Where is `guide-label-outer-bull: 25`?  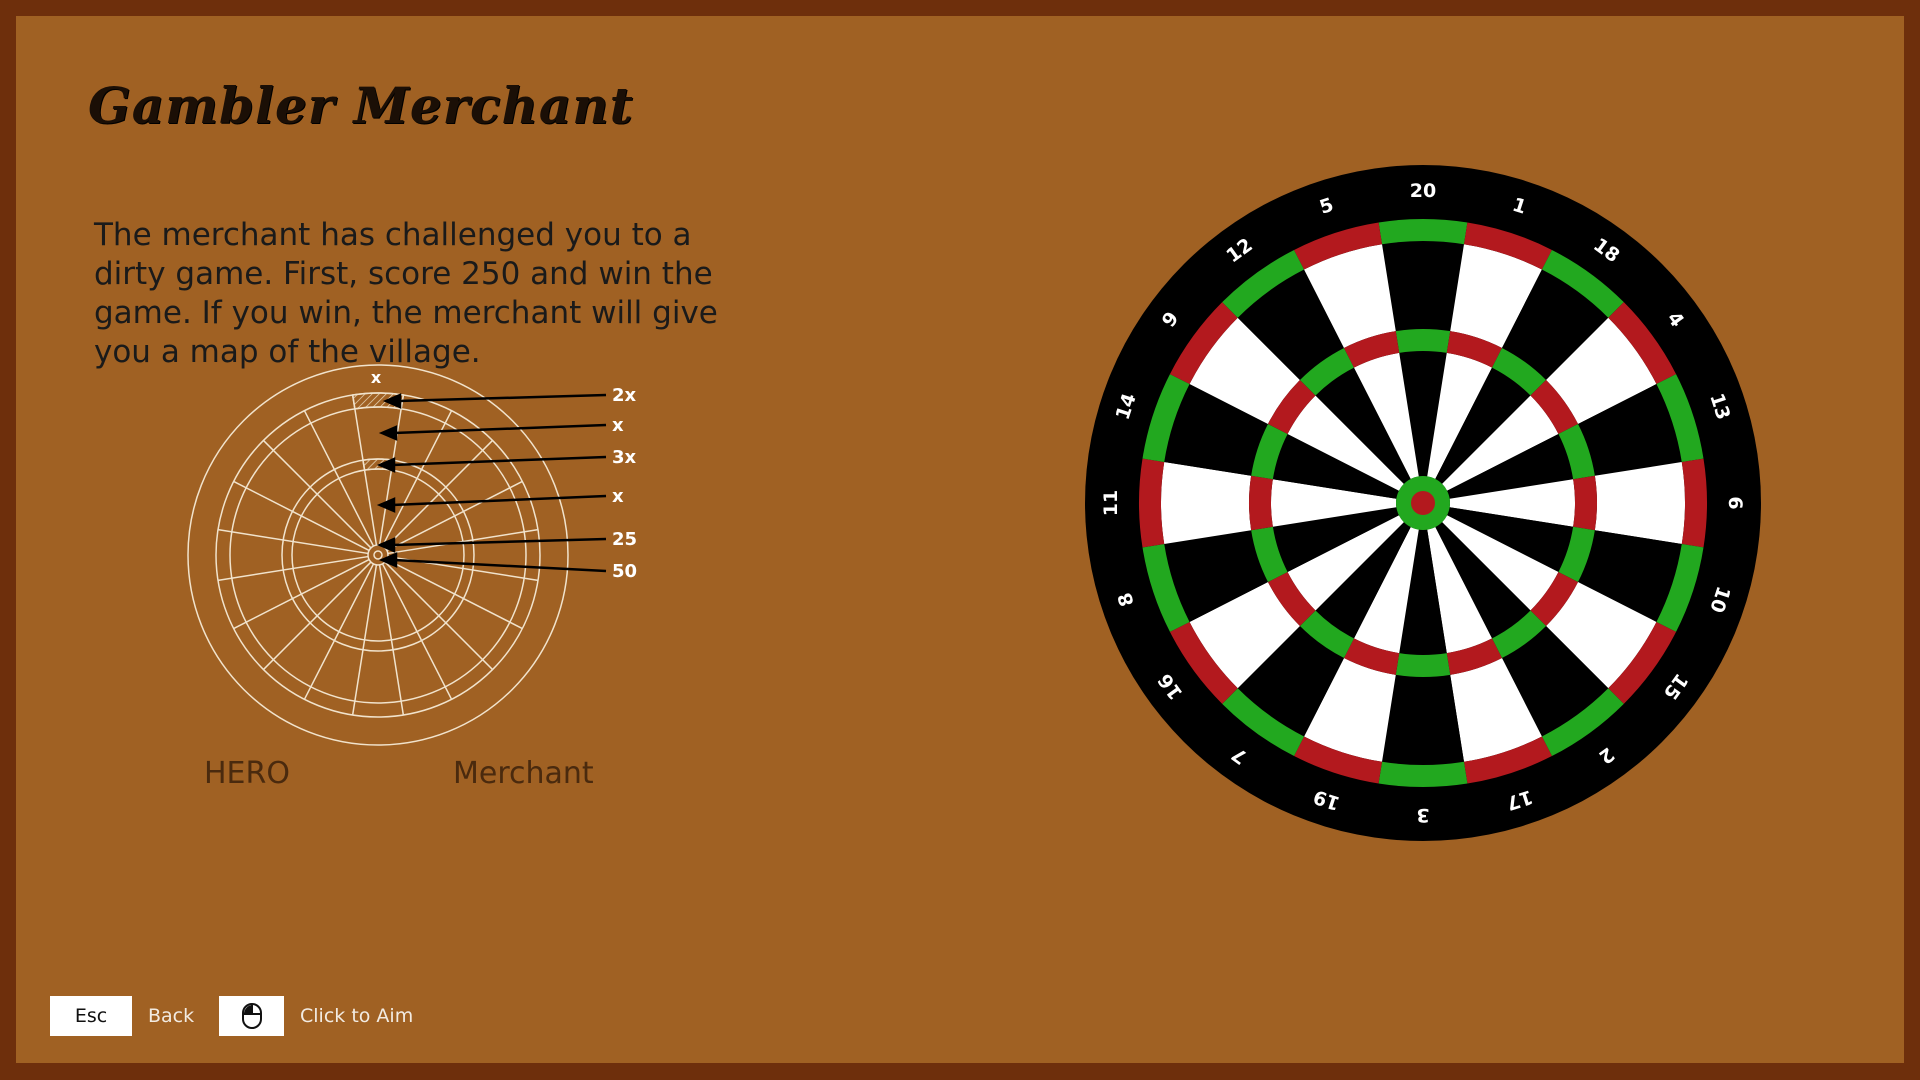
guide-label-outer-bull: 25 is located at coordinates (624, 539).